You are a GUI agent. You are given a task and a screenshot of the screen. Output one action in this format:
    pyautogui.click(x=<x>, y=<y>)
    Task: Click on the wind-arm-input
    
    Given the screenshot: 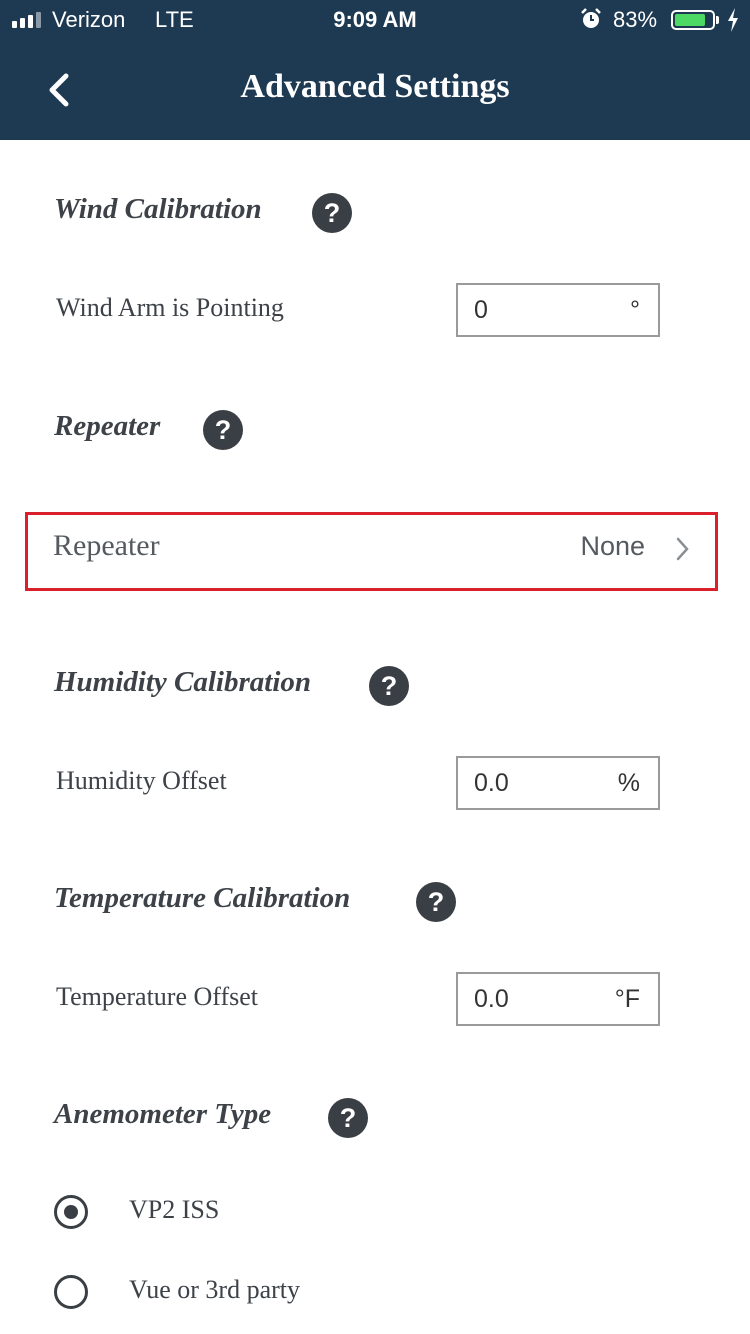 What is the action you would take?
    pyautogui.click(x=533, y=310)
    